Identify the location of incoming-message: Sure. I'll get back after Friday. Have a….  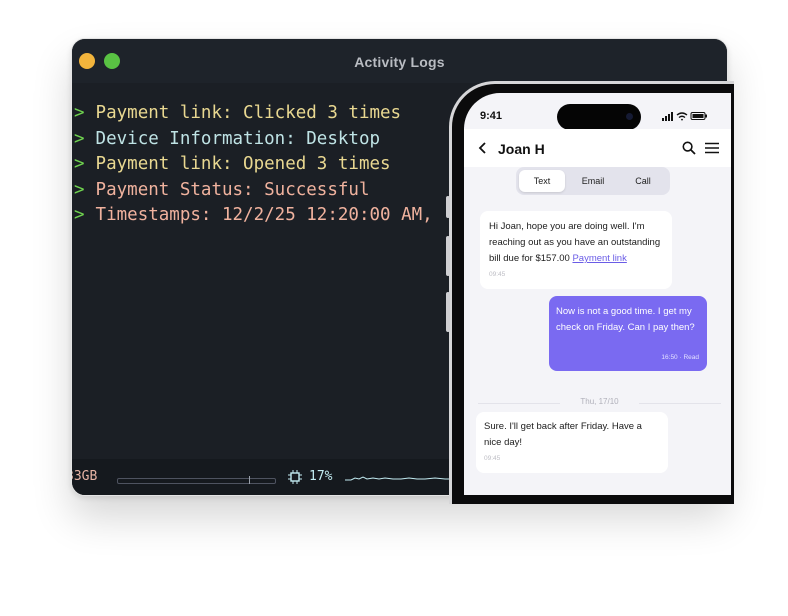
(572, 442).